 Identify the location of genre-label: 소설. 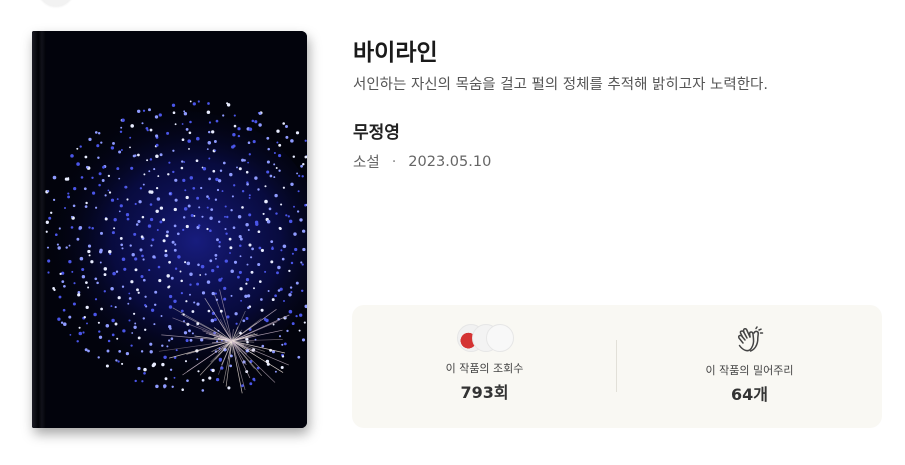
(366, 163).